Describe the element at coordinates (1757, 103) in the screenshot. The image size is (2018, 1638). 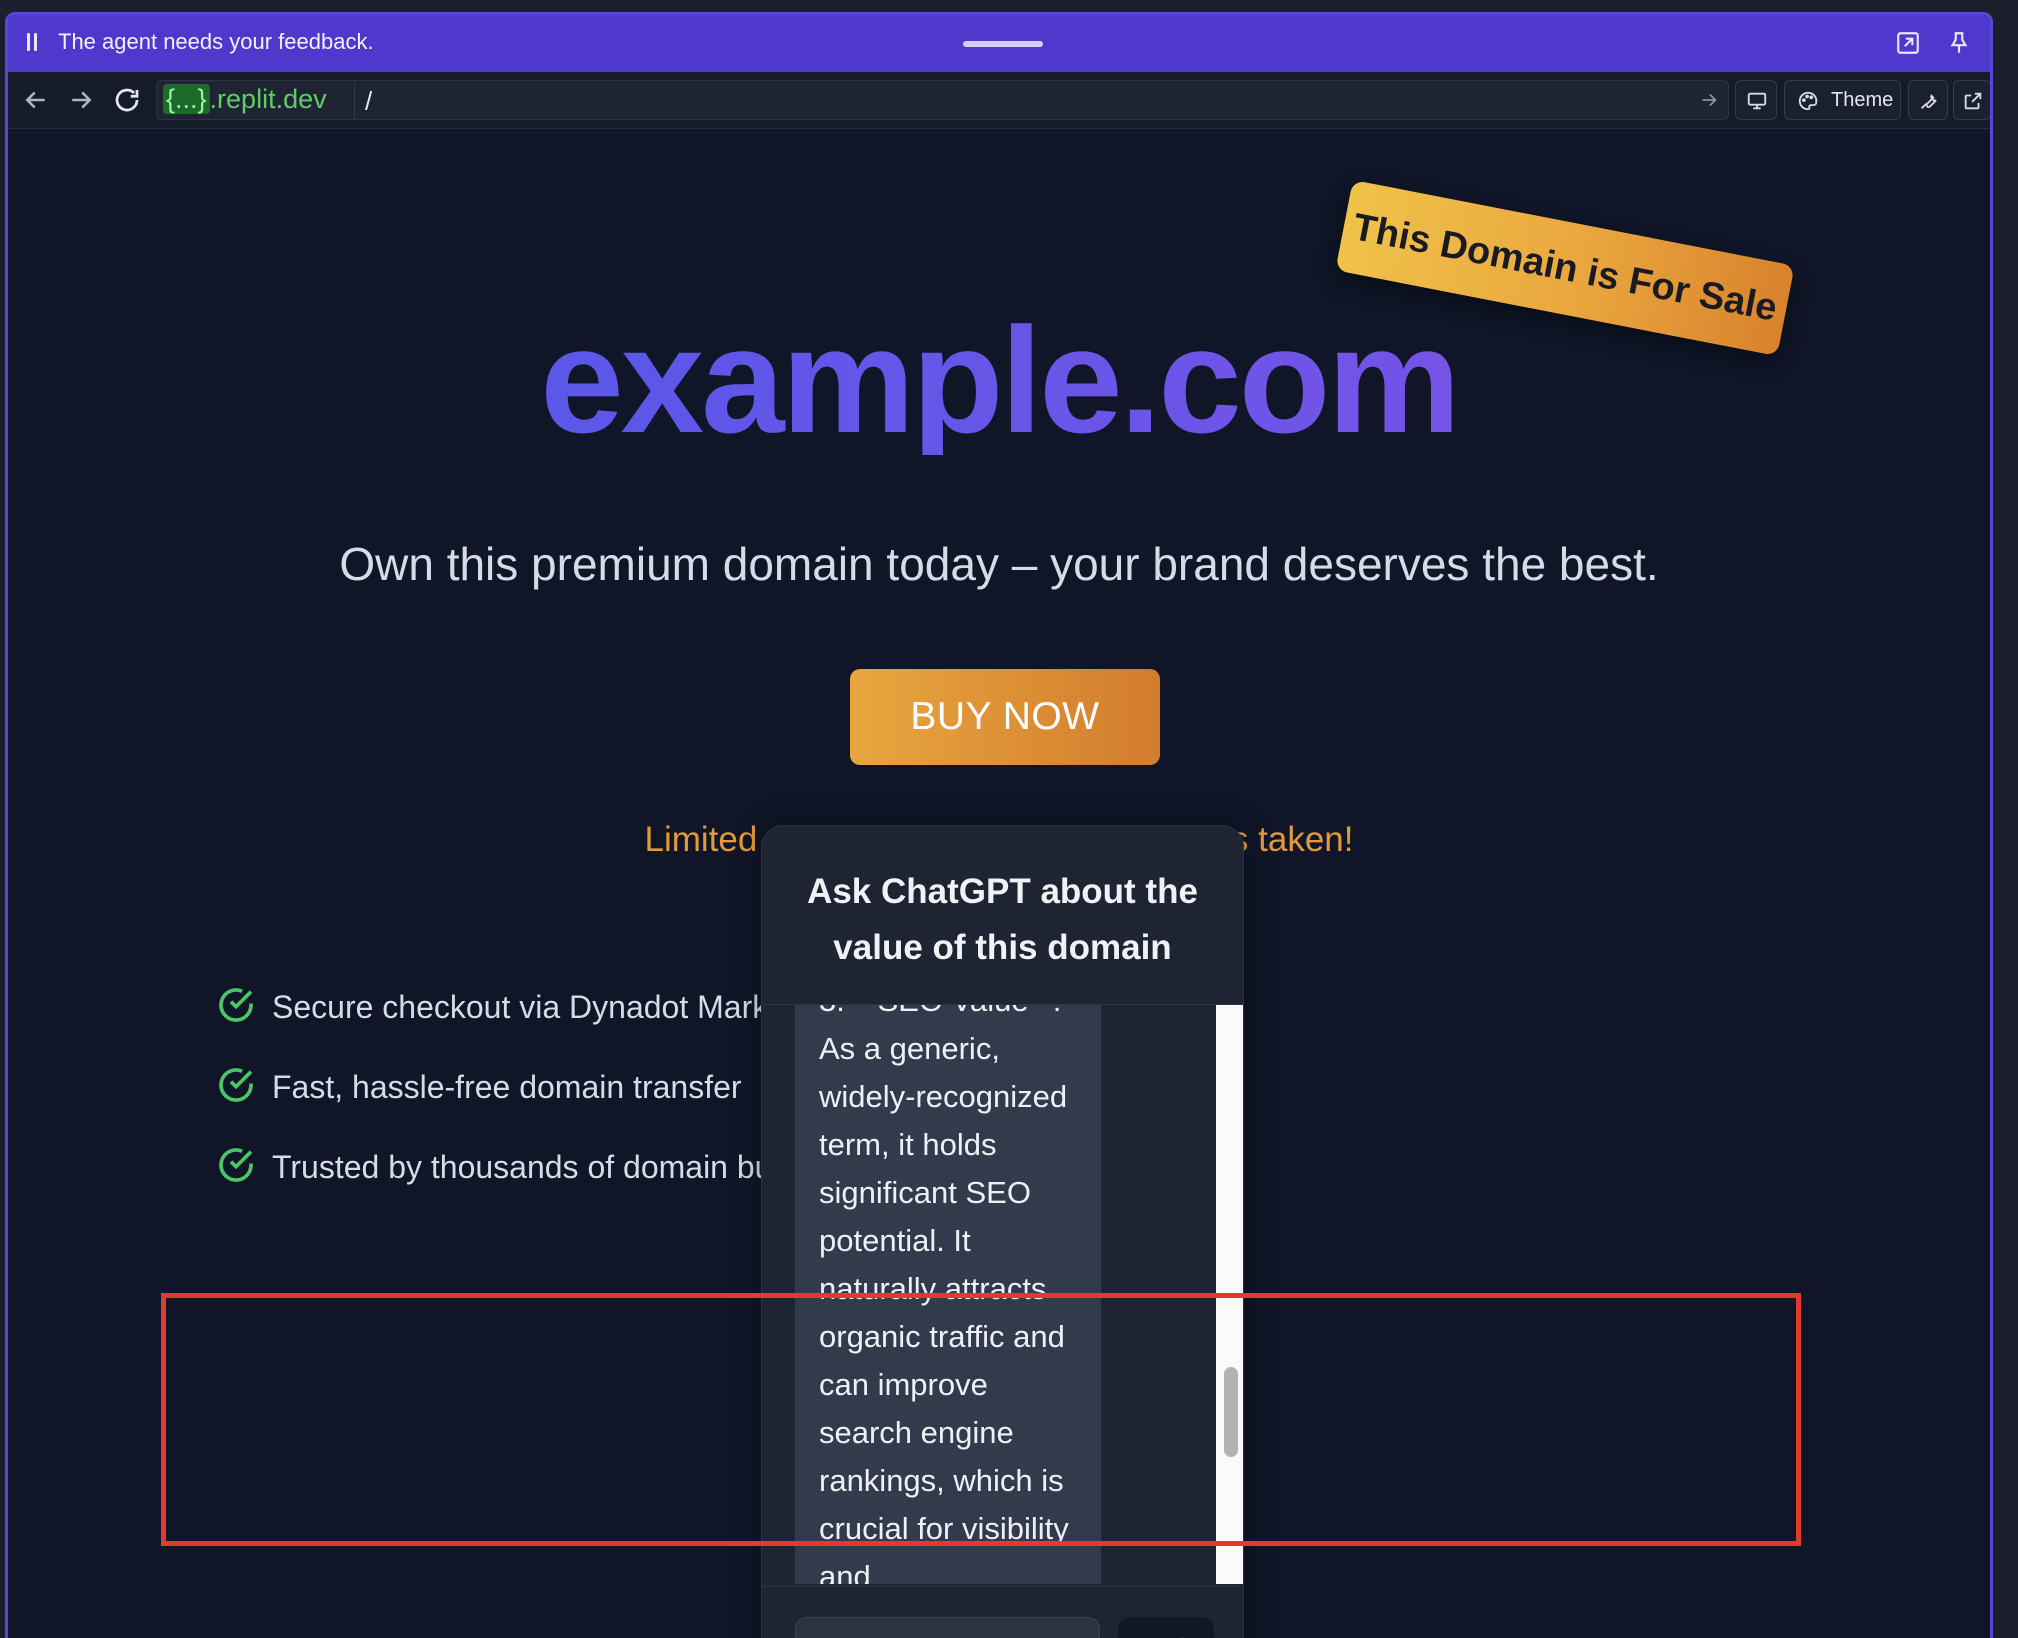
I see `devices-icon` at that location.